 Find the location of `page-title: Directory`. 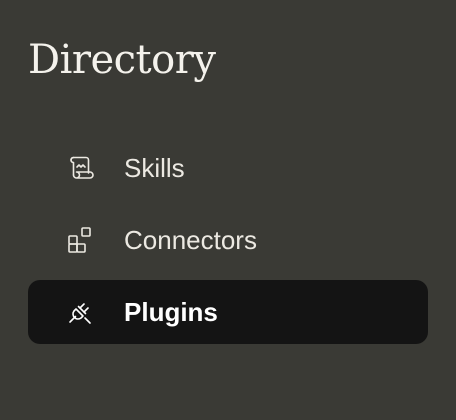

page-title: Directory is located at coordinates (122, 60).